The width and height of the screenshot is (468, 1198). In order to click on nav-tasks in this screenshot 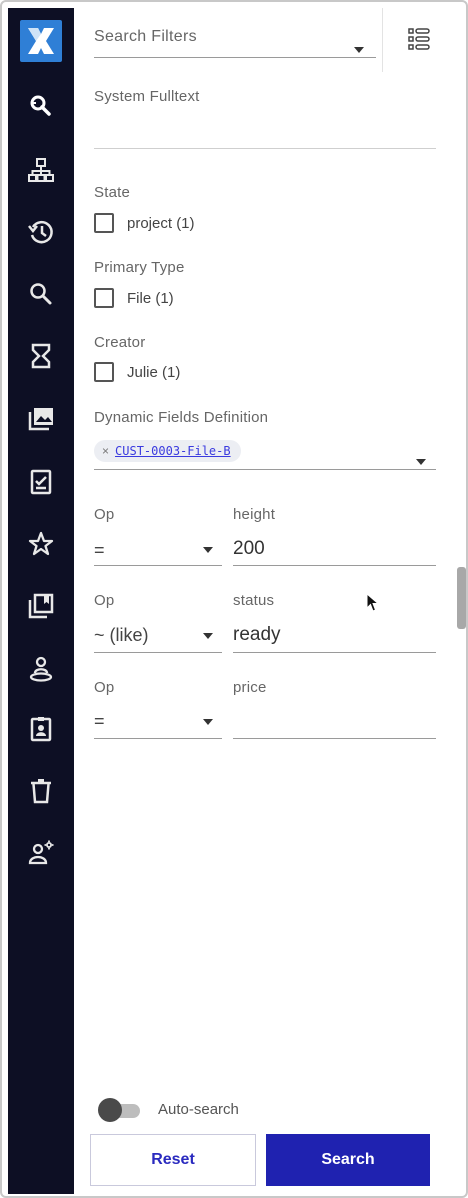, I will do `click(41, 482)`.